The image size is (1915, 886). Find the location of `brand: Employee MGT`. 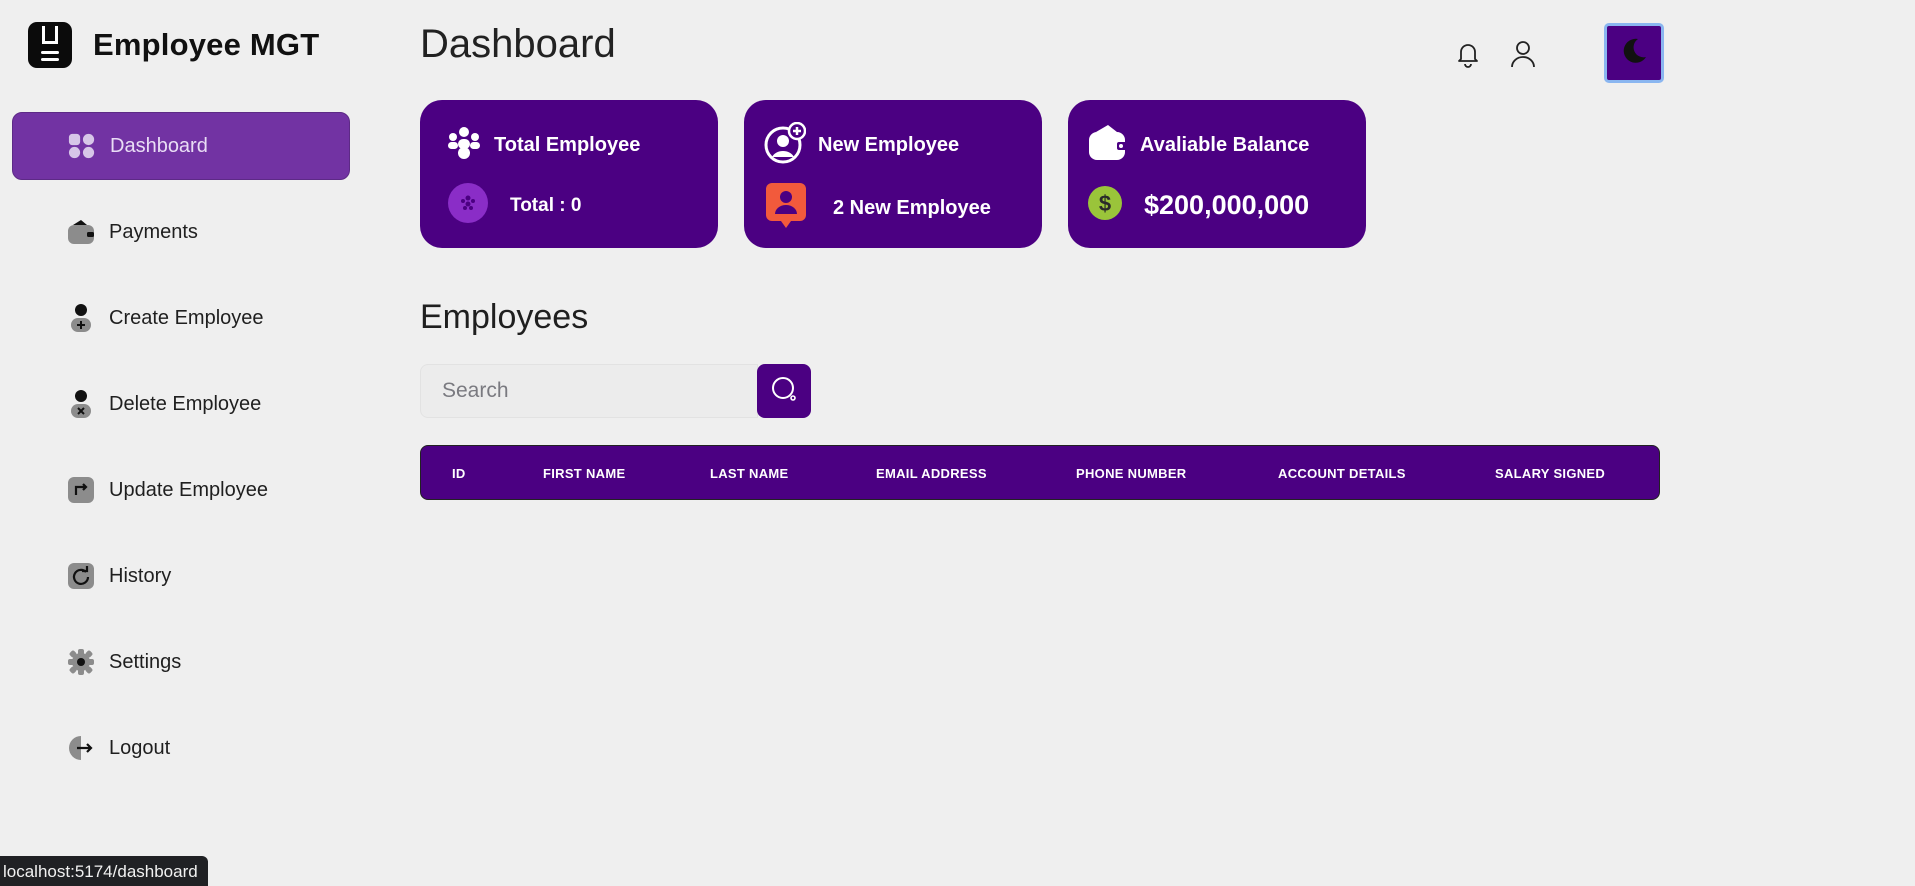

brand: Employee MGT is located at coordinates (173, 45).